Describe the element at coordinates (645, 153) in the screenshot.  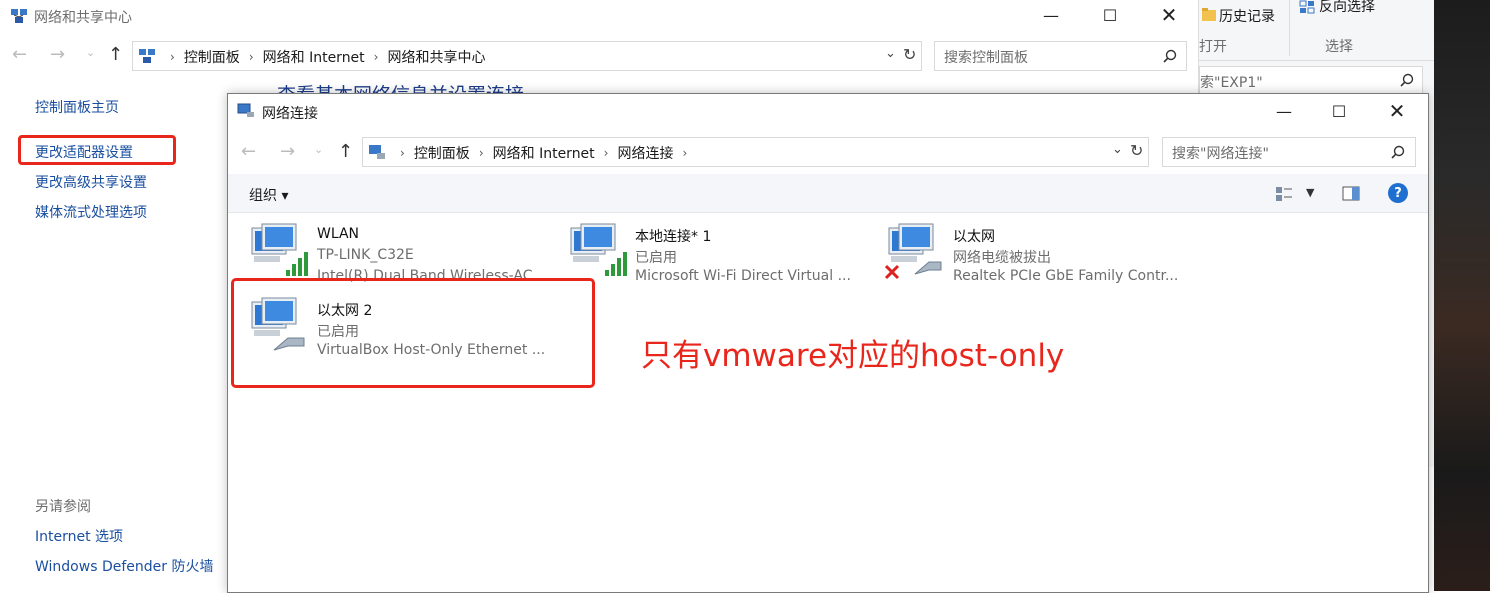
I see `fg-breadcrumb-3: 网络连接` at that location.